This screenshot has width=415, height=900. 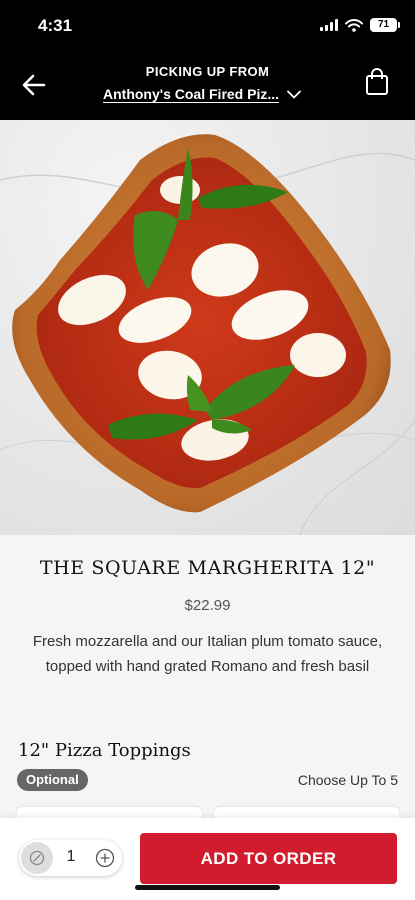 What do you see at coordinates (55, 25) in the screenshot?
I see `status-time: 4:31` at bounding box center [55, 25].